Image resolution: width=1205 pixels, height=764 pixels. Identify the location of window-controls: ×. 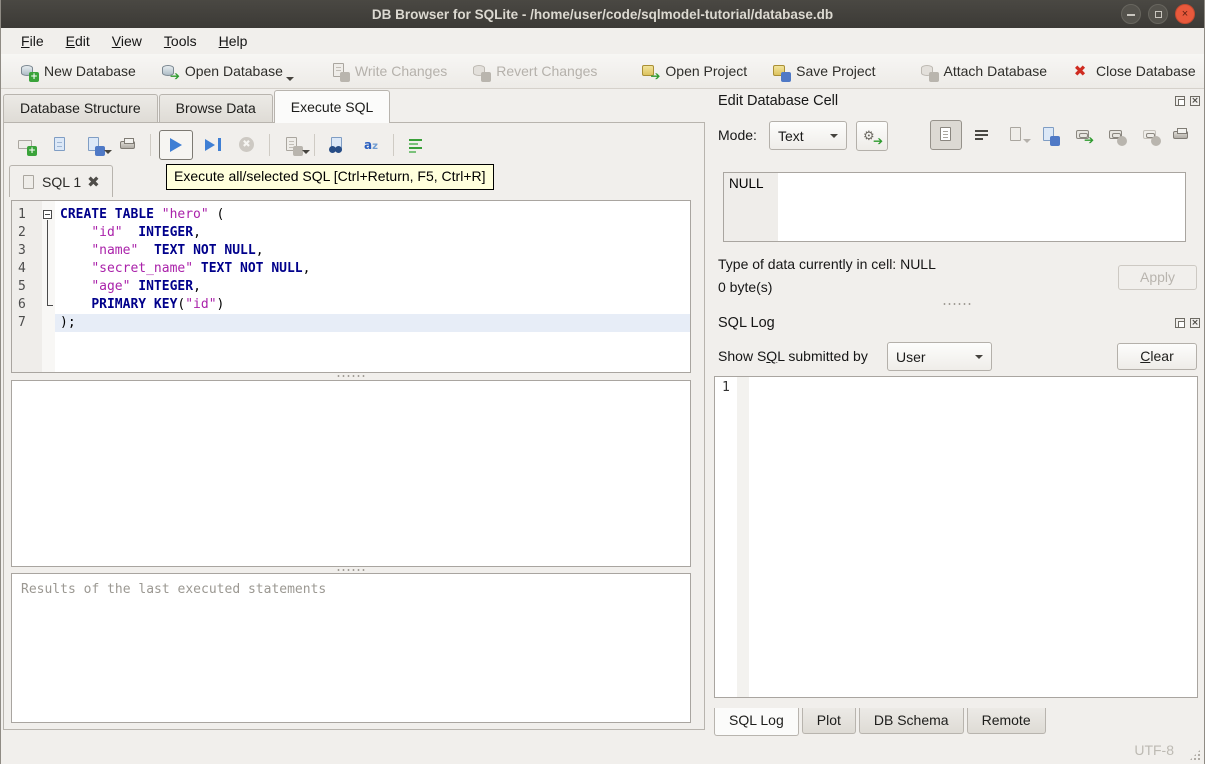
(1158, 14).